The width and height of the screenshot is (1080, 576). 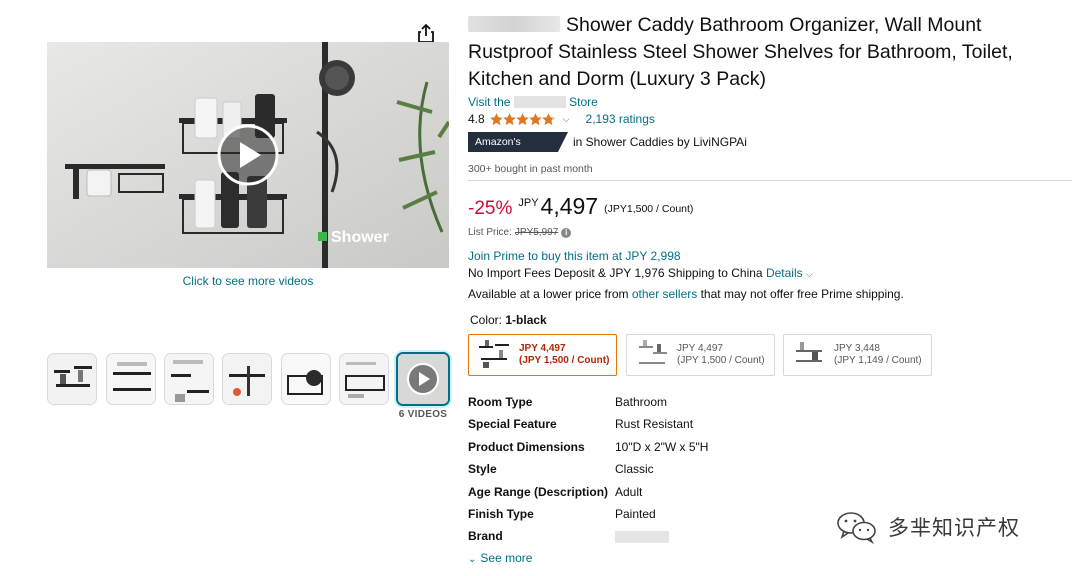 I want to click on star-rating, so click(x=522, y=119).